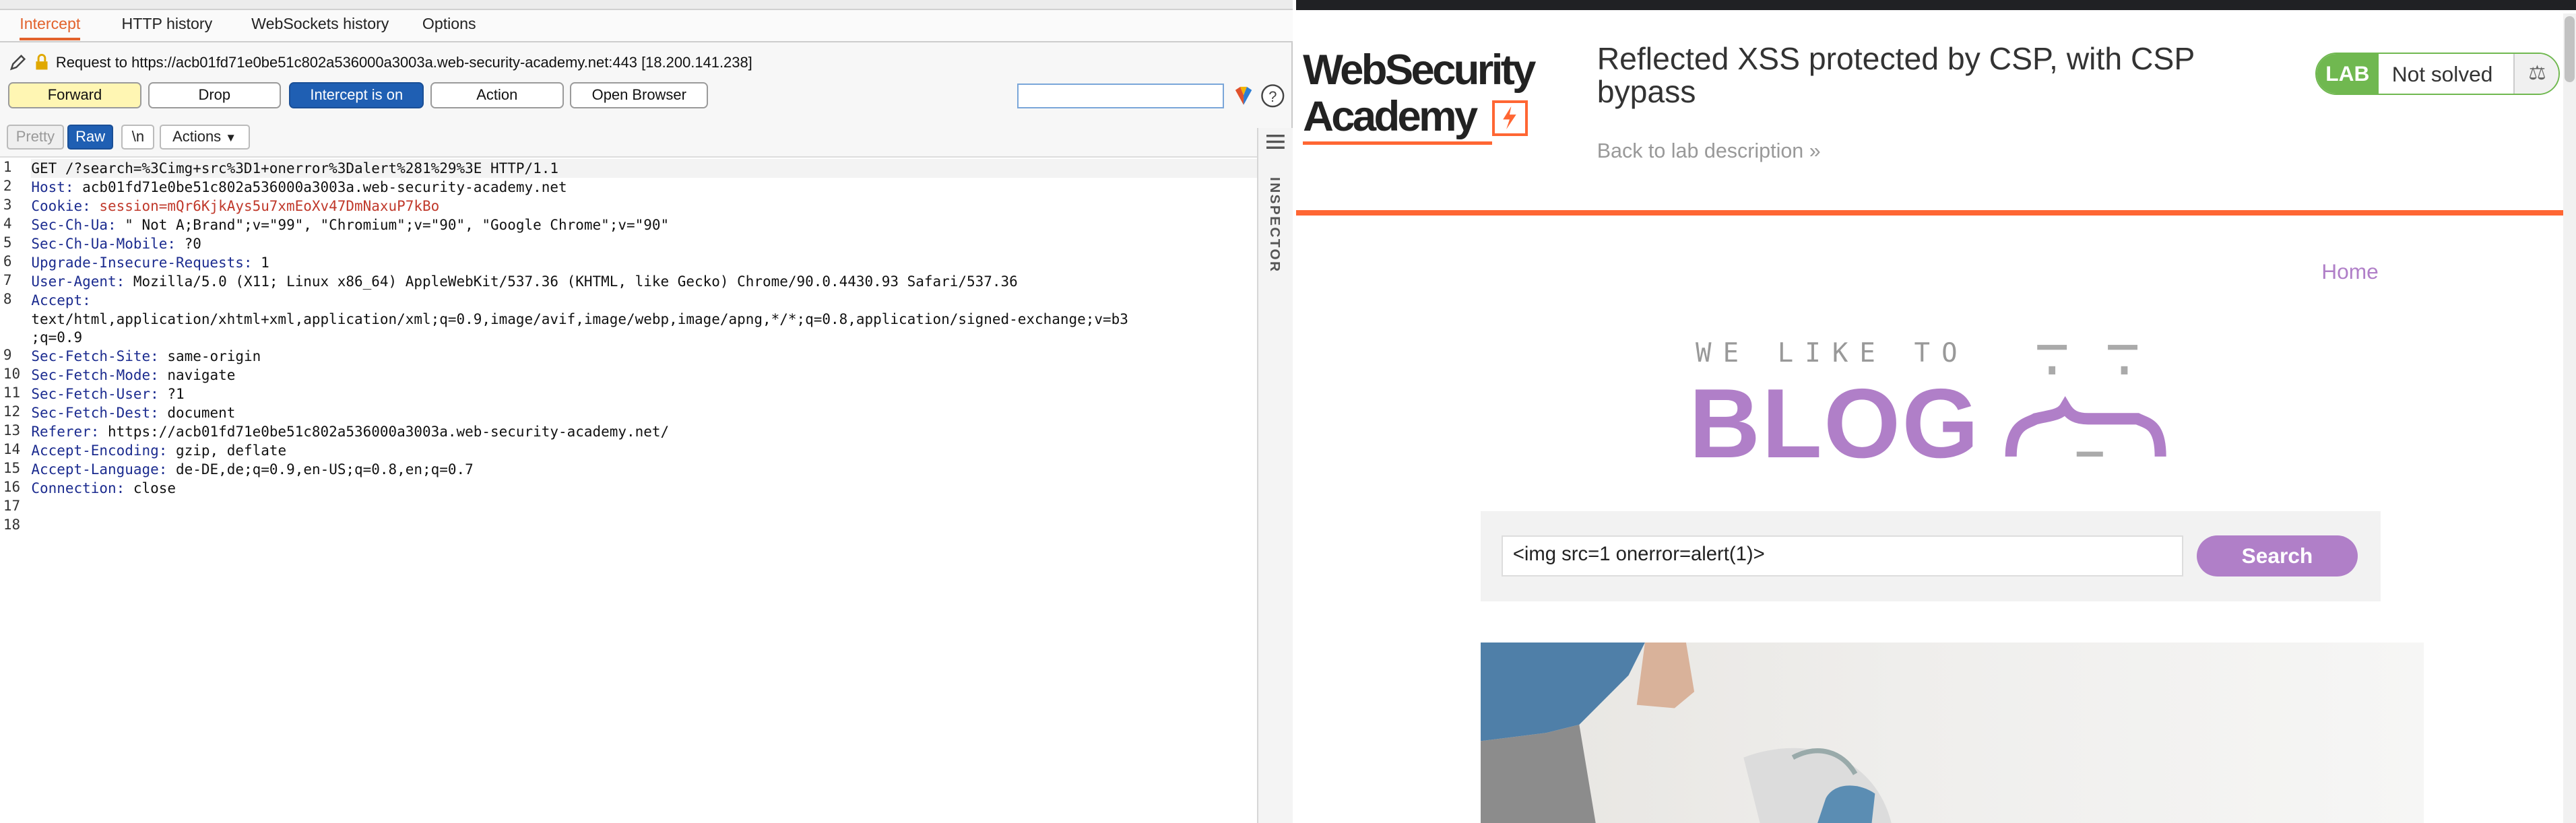 Image resolution: width=2576 pixels, height=823 pixels. I want to click on scrollbar-thumb, so click(2570, 49).